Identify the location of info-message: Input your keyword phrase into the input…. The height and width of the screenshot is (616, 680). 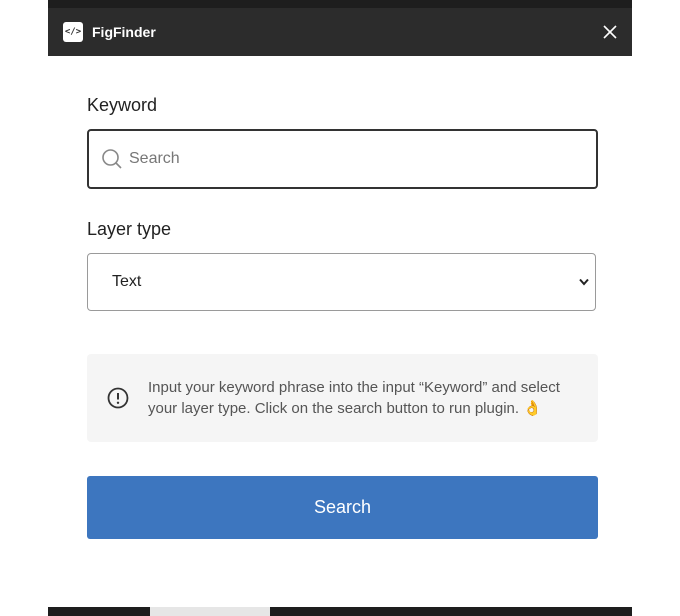
(354, 398).